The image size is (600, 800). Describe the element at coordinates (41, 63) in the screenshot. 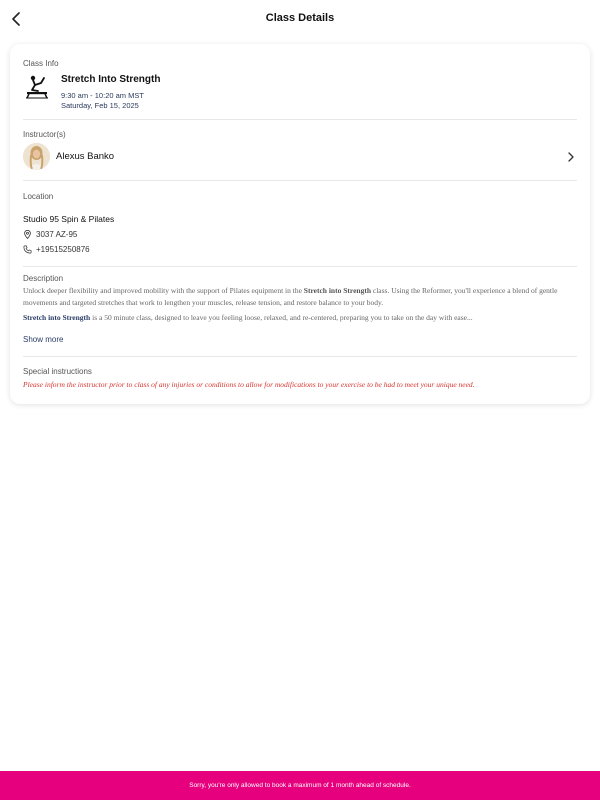

I see `class-info-label: Class Info` at that location.